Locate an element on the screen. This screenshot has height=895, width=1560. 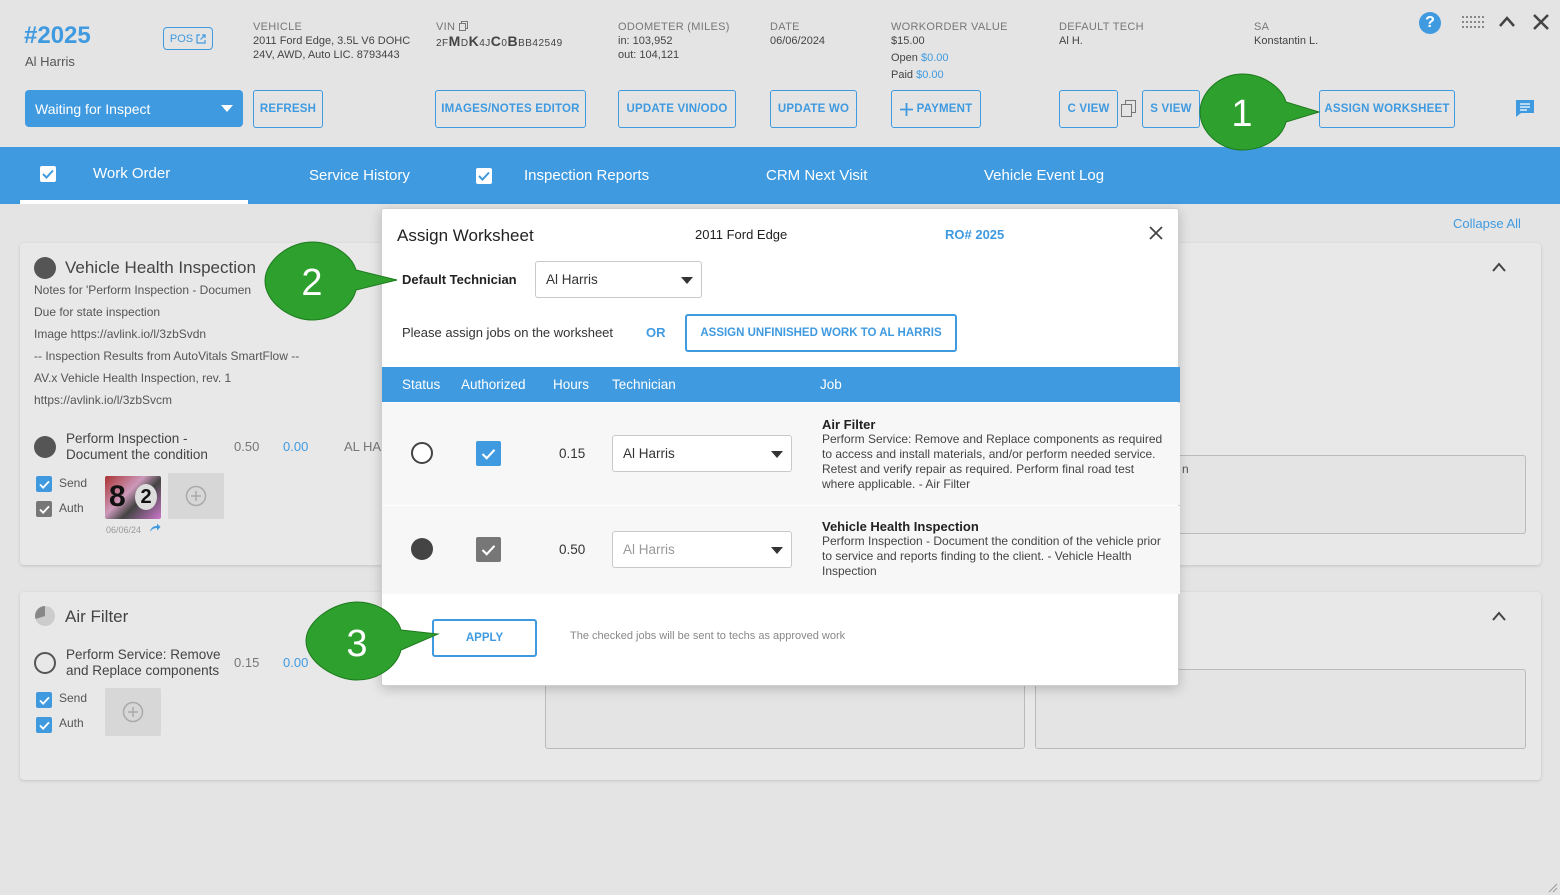
column-header: Technician is located at coordinates (644, 384).